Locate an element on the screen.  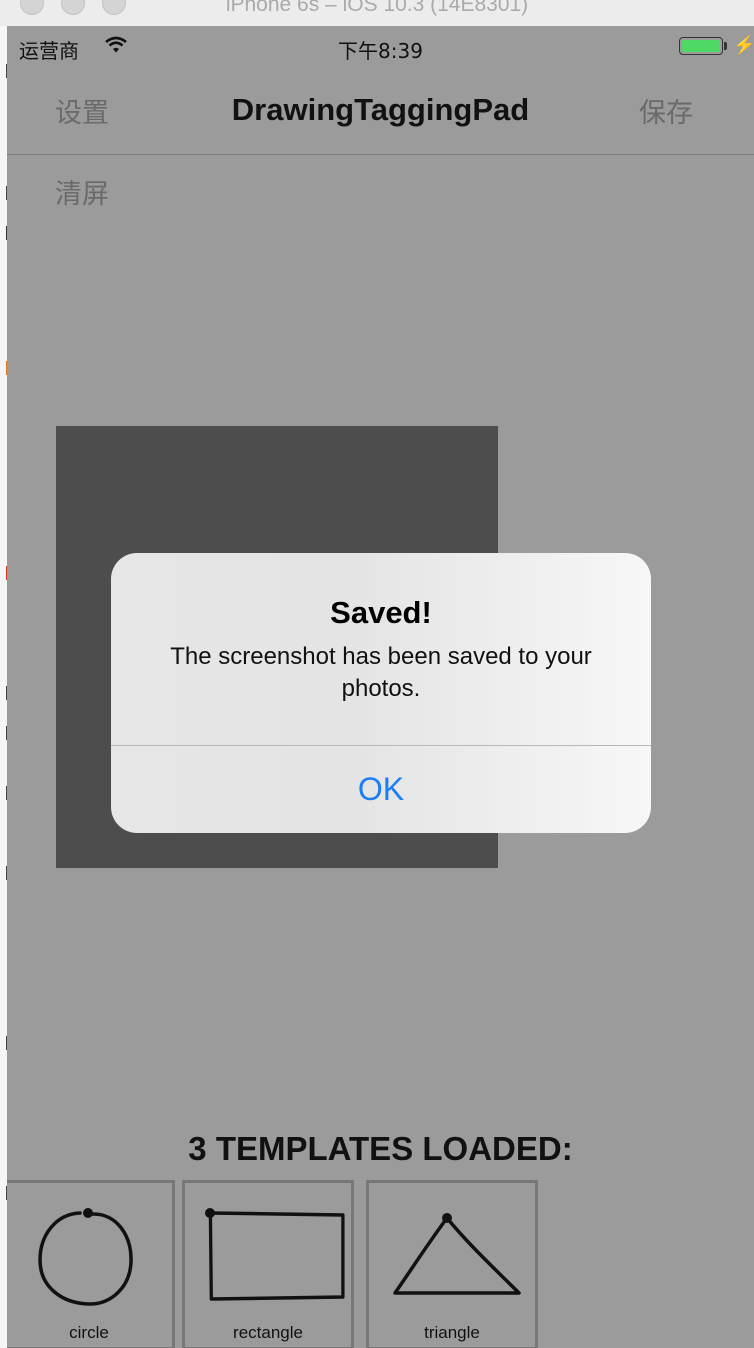
status-time: 下午8:39 is located at coordinates (380, 51).